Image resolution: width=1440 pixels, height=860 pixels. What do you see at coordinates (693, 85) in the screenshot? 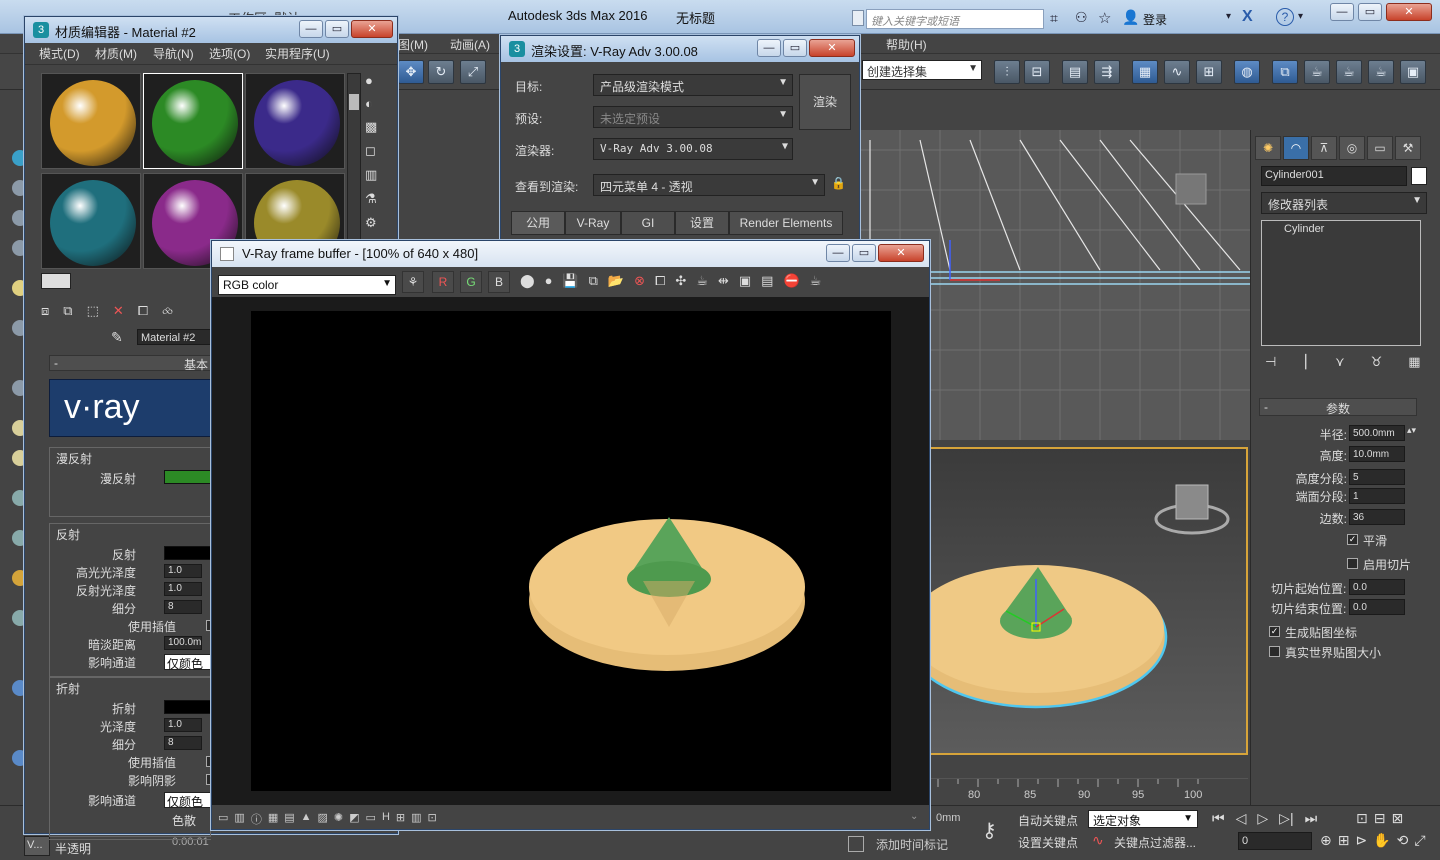
I see `target-dropdown: 产品级渲染模式 ▼` at bounding box center [693, 85].